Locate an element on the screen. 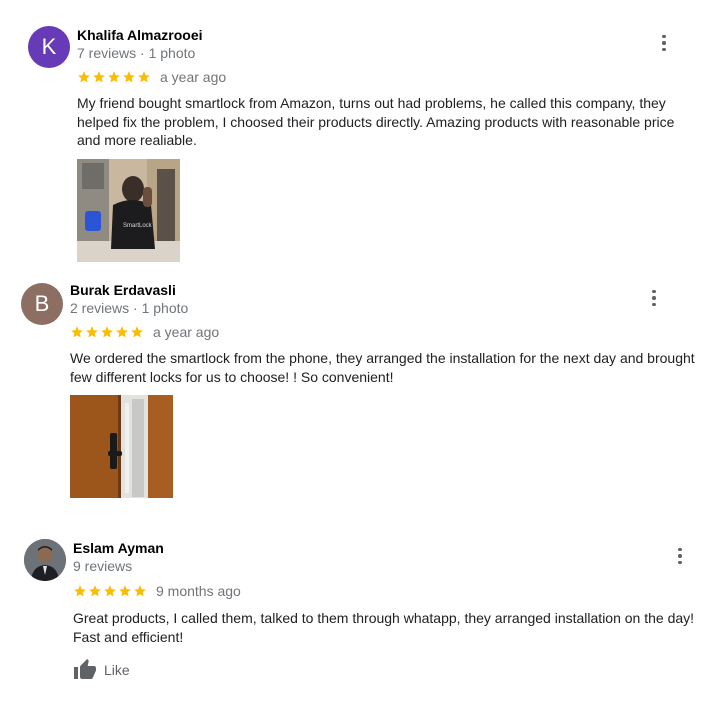 Image resolution: width=720 pixels, height=720 pixels. avatar is located at coordinates (45, 560).